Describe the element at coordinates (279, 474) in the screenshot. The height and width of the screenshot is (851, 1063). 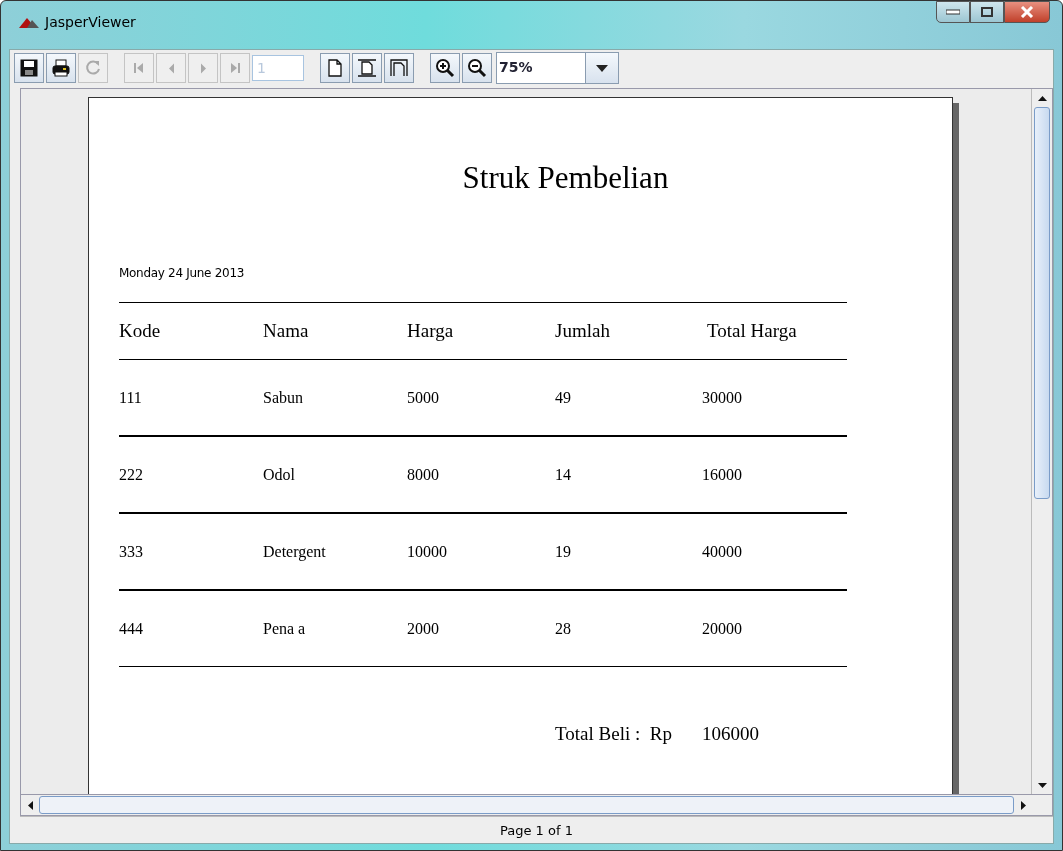
I see `table-cell-text: Odol` at that location.